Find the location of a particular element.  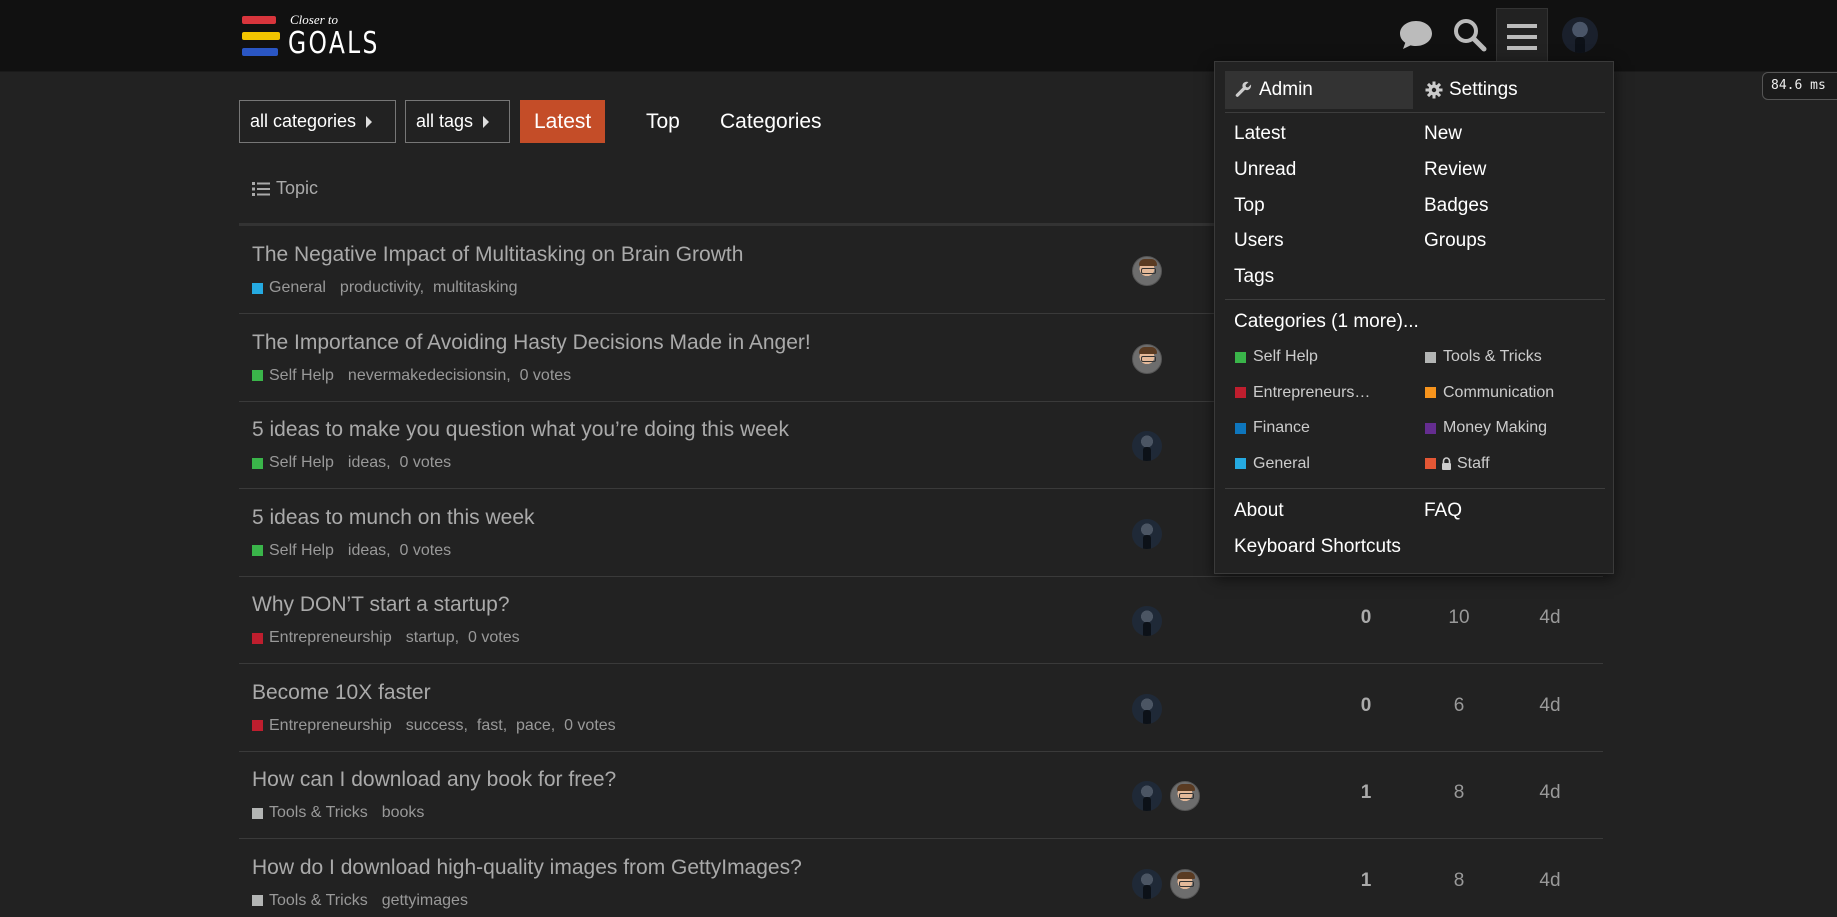

topic-tag: fast is located at coordinates (490, 725).